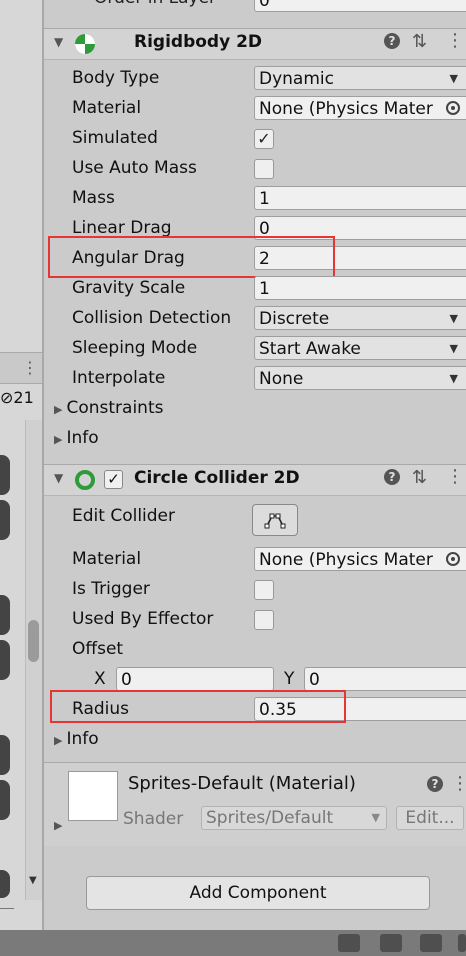 The height and width of the screenshot is (956, 466). Describe the element at coordinates (360, 108) in the screenshot. I see `material-object-field: None (Physics Mater` at that location.